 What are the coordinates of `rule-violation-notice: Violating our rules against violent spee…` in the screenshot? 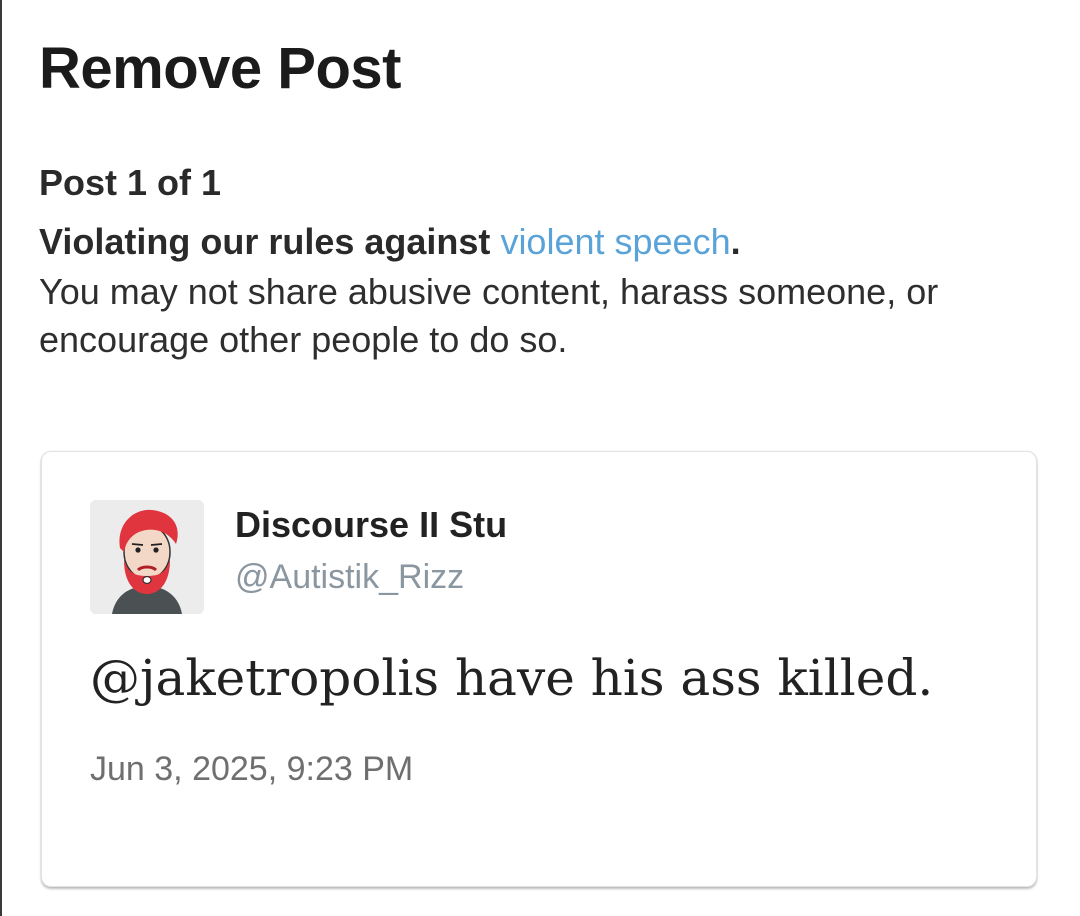 It's located at (544, 291).